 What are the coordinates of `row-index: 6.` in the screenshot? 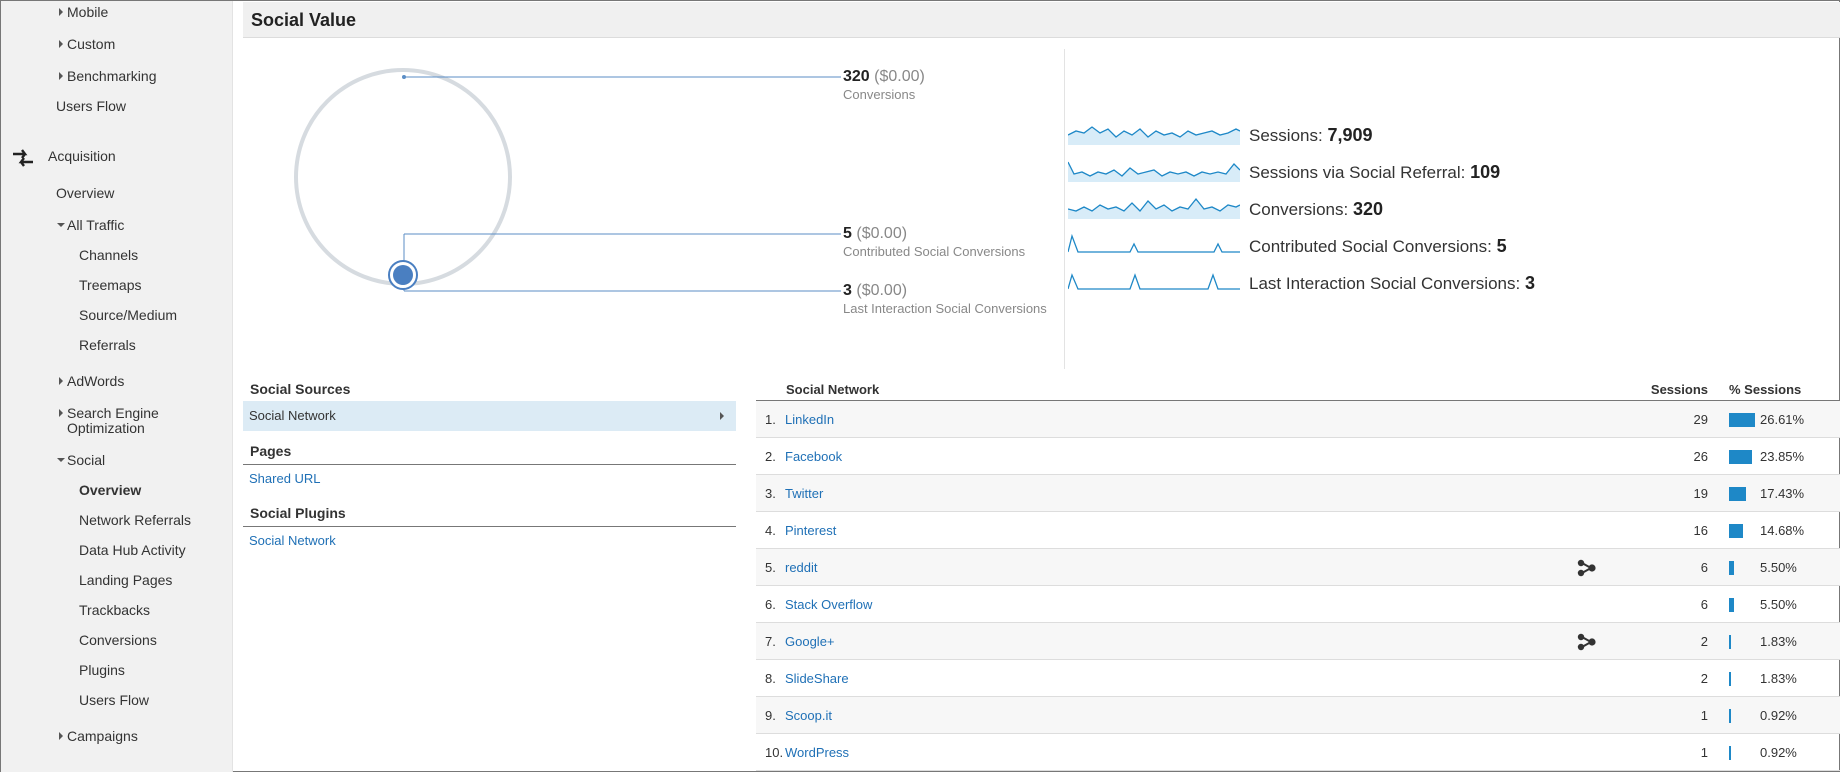 It's located at (770, 604).